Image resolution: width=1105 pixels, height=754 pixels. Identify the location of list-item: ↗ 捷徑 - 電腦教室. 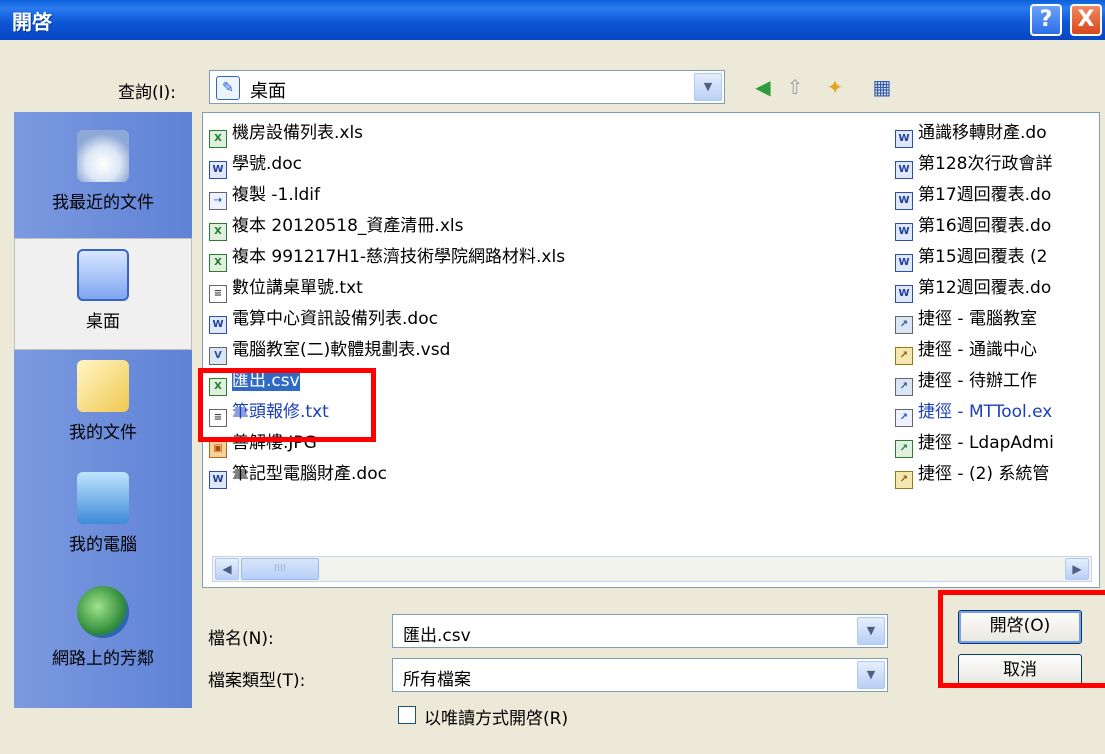
(966, 320).